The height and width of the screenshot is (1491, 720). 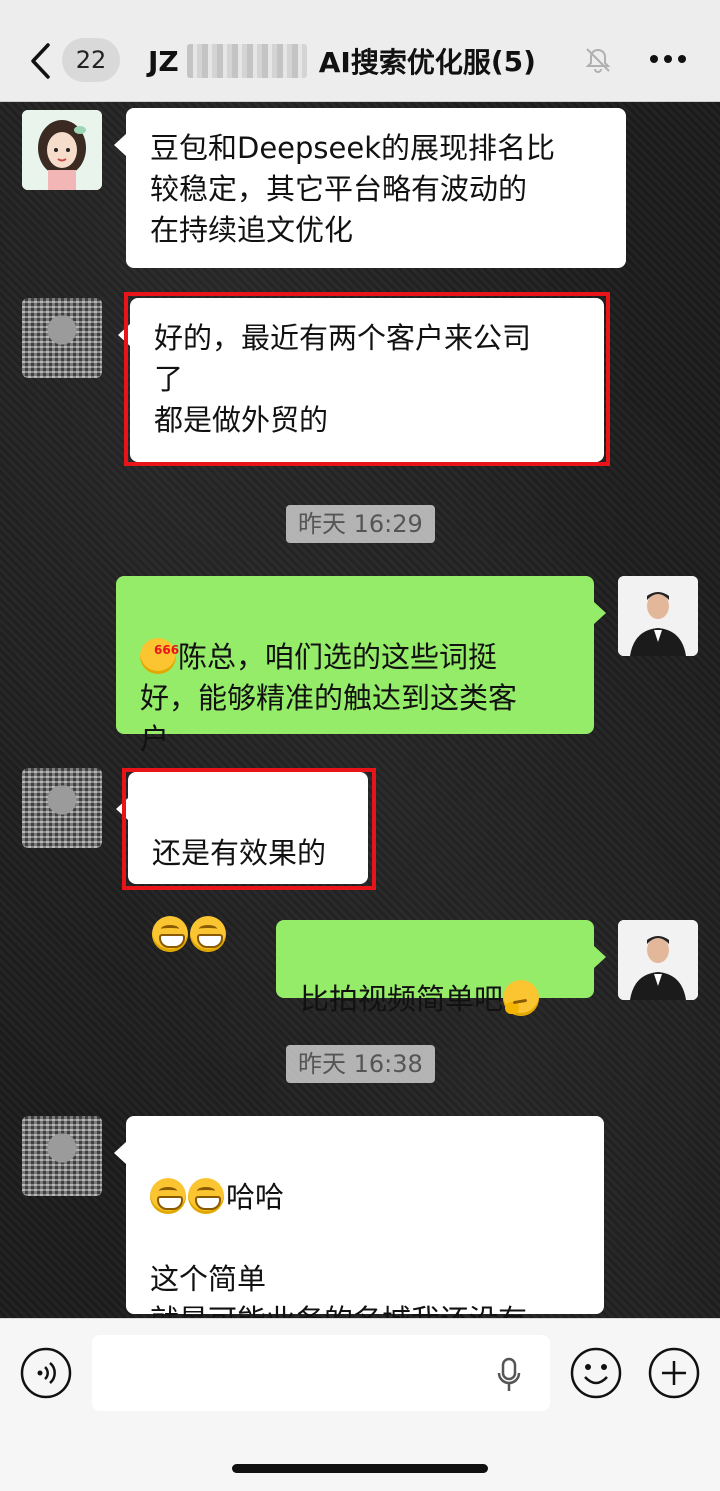 I want to click on more-options-icon, so click(x=668, y=59).